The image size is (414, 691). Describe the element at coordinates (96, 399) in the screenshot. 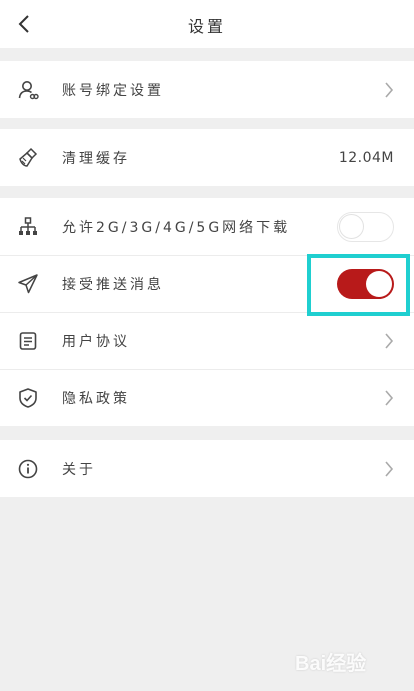

I see `privacy-policy-label: 隐私政策` at that location.